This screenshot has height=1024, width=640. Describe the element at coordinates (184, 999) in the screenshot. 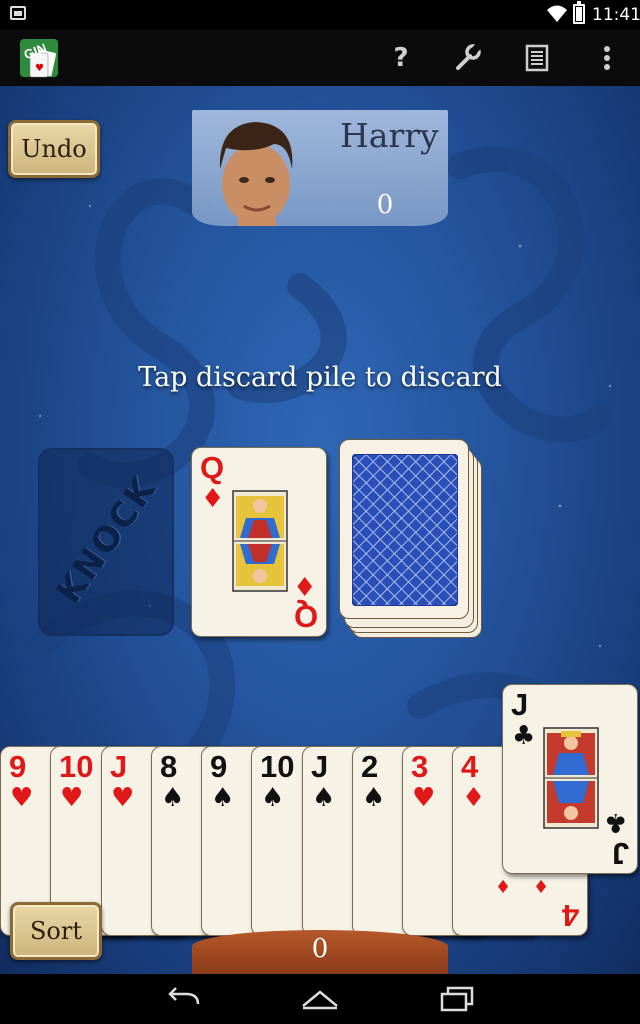

I see `back-icon` at that location.